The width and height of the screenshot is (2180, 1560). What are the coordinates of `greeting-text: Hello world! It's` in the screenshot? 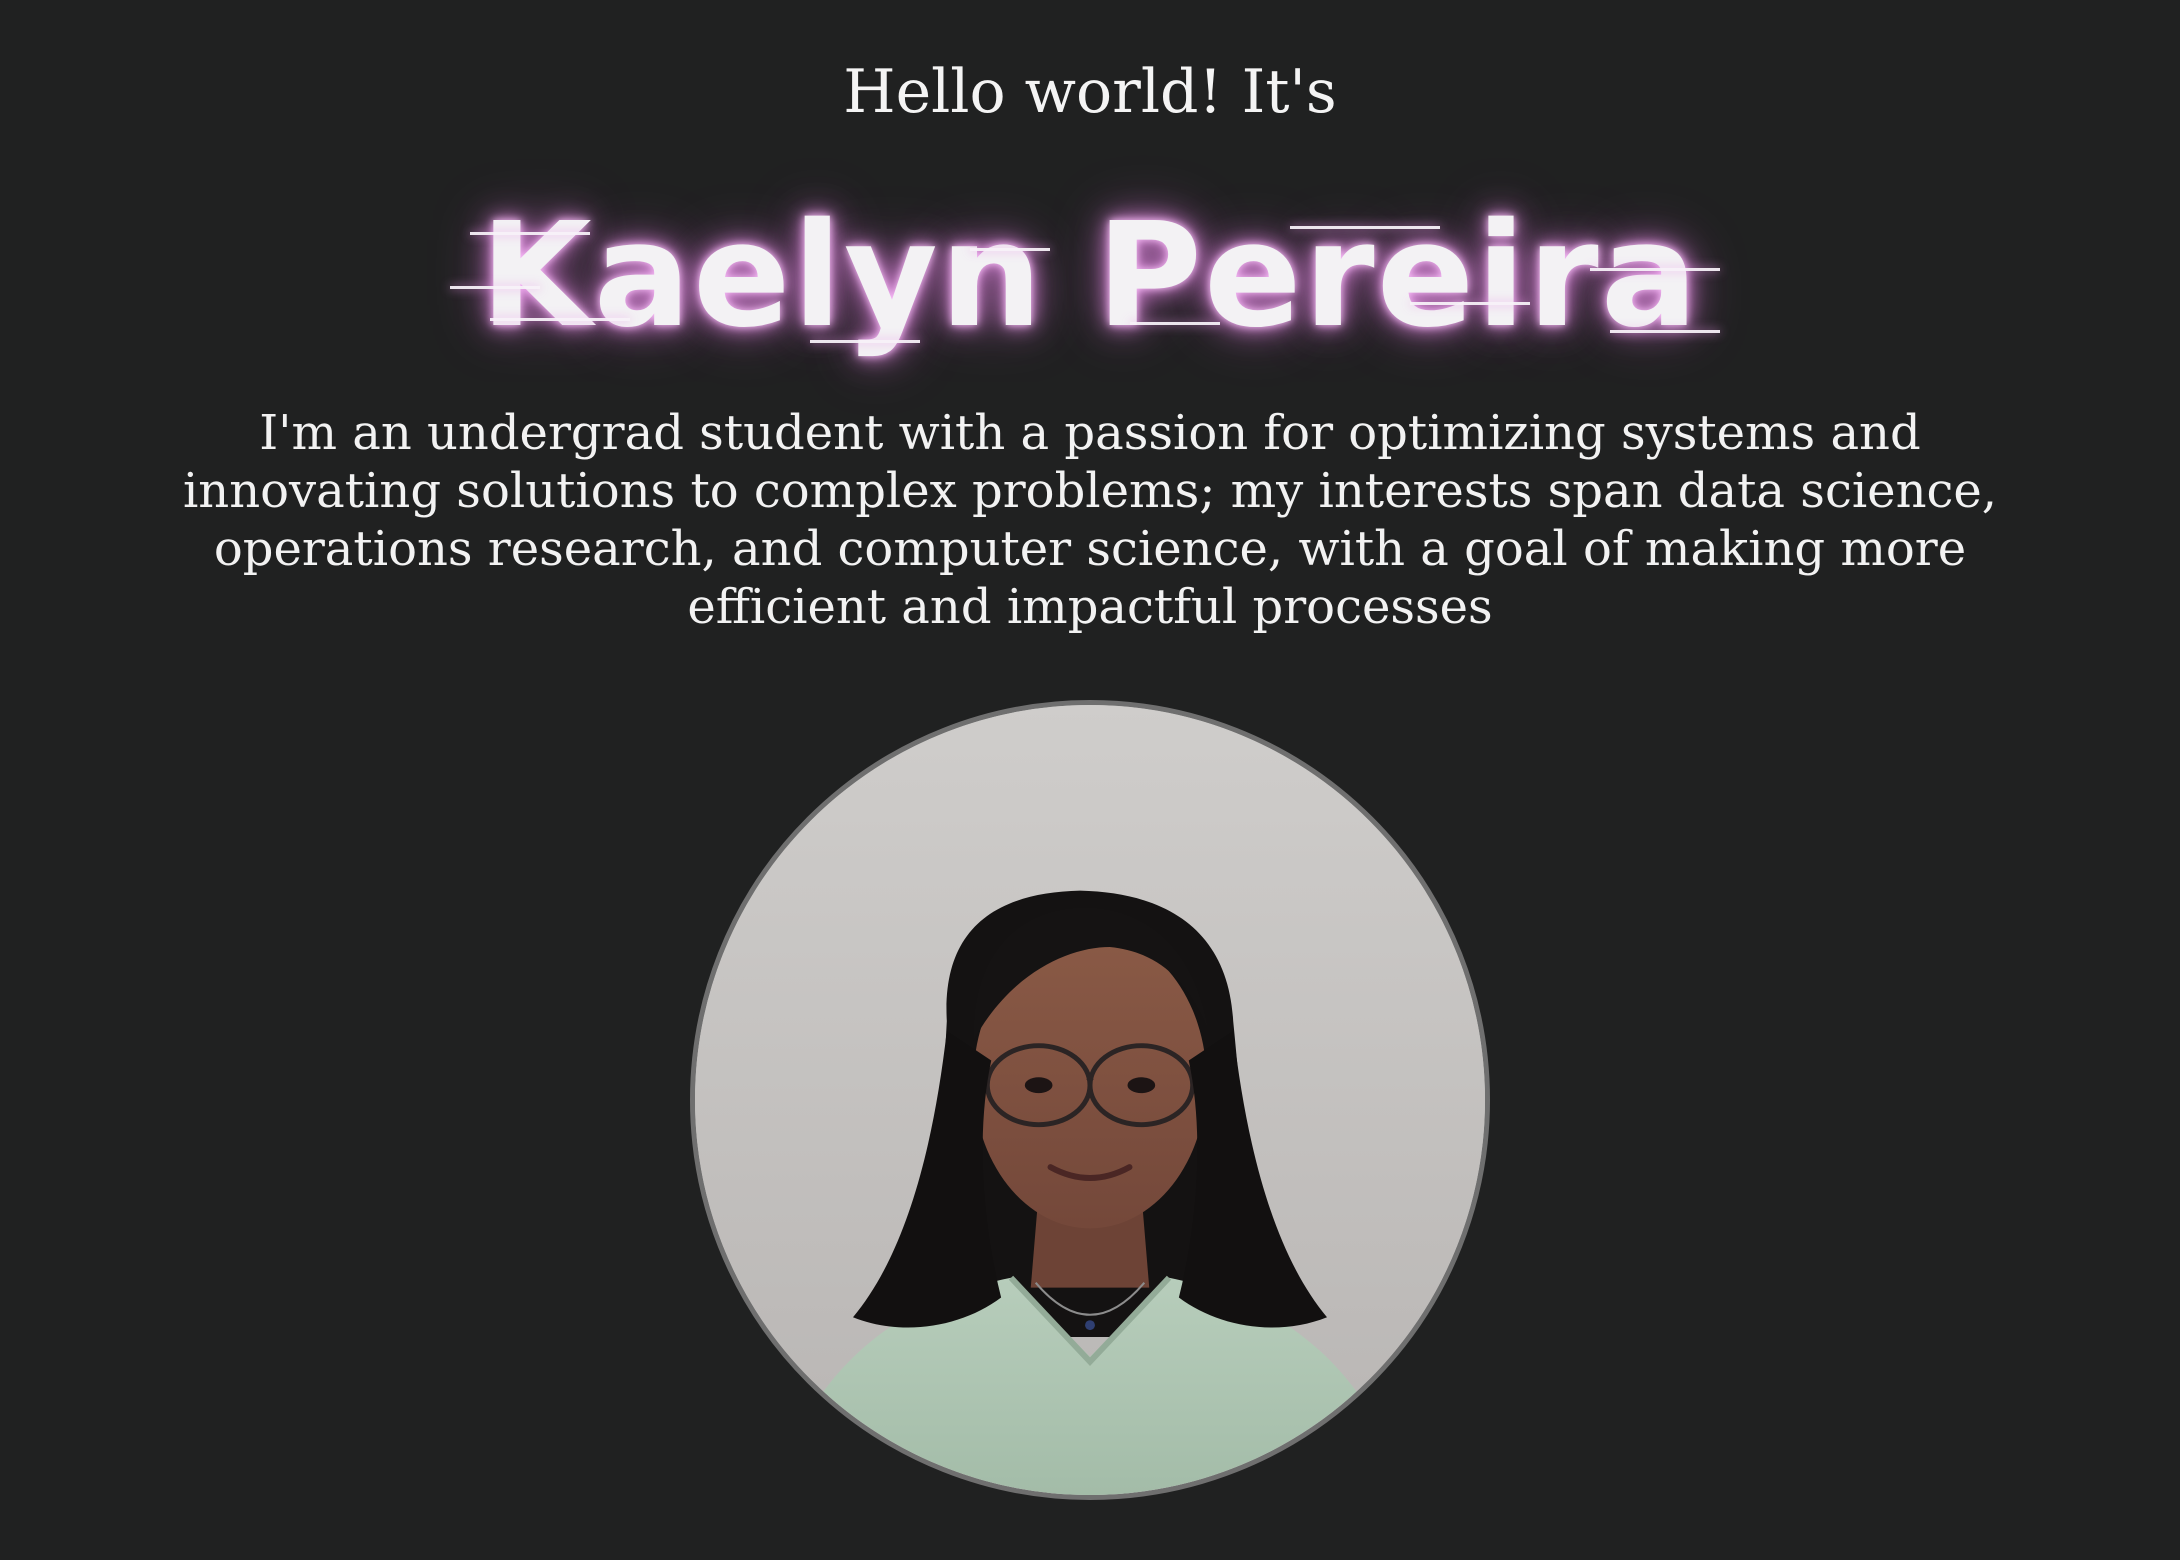 It's located at (1090, 92).